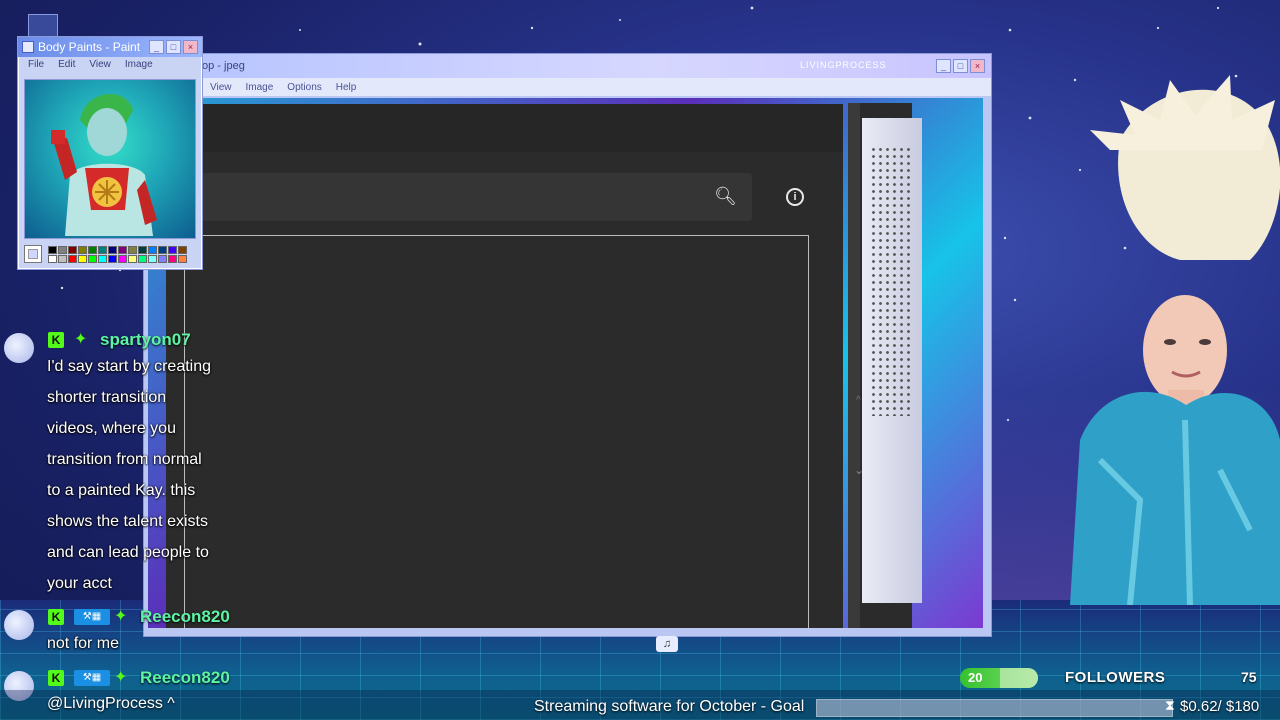 This screenshot has width=1280, height=720. I want to click on followers-goal: 75, so click(1249, 677).